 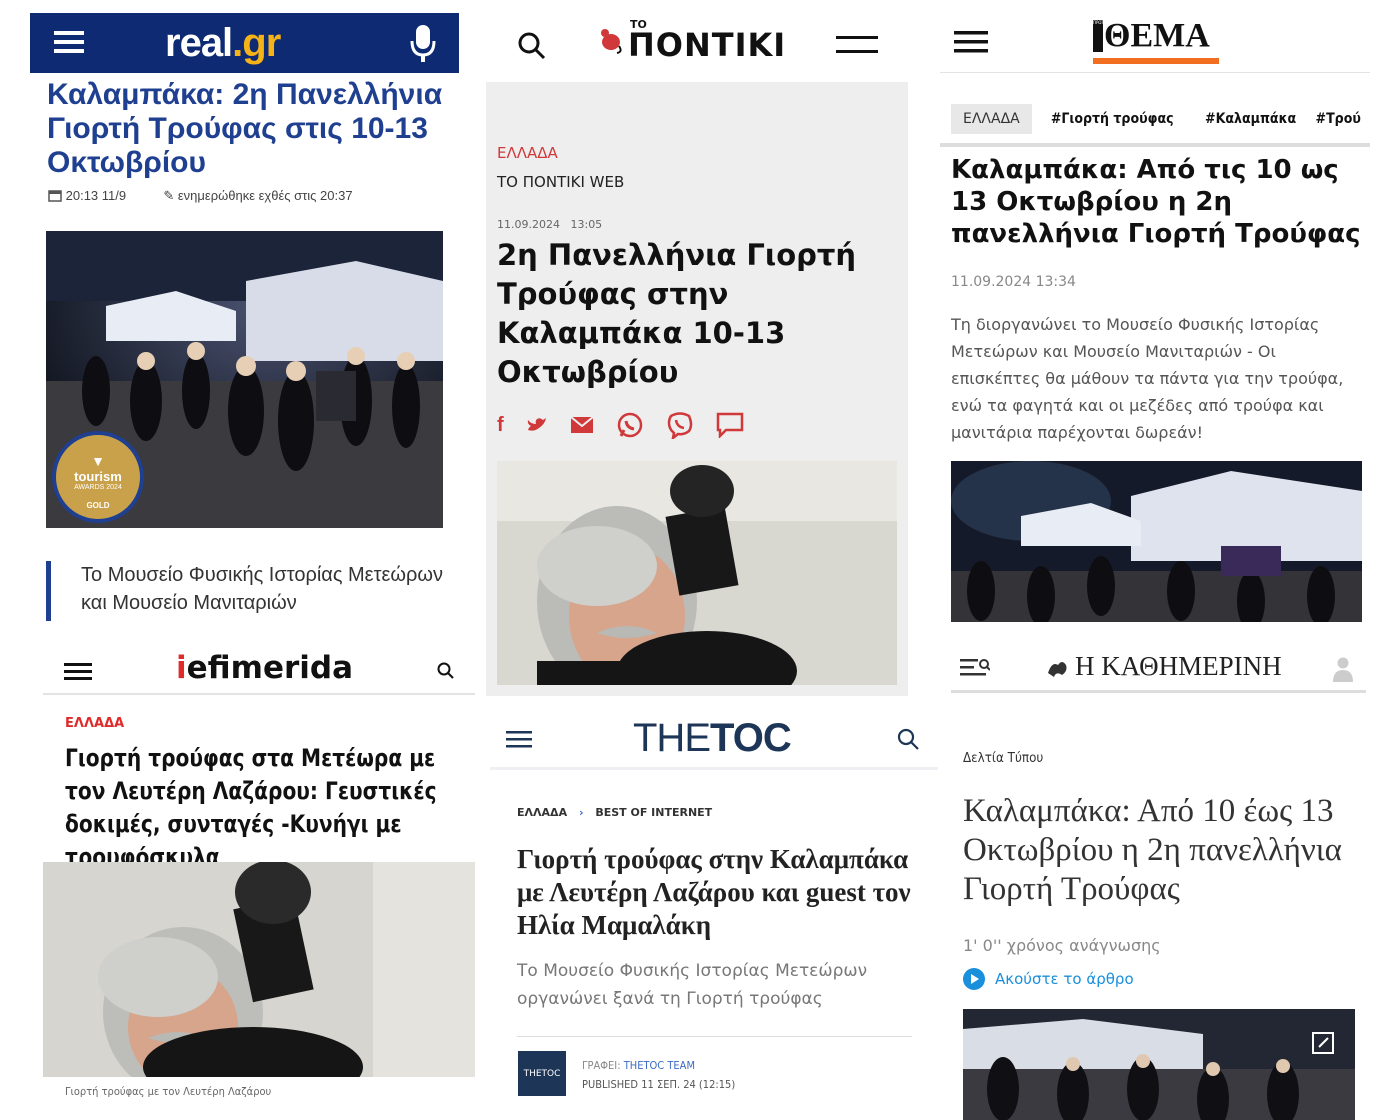 What do you see at coordinates (94, 723) in the screenshot?
I see `iefimerida-category: ΕΛΛΑΔΑ` at bounding box center [94, 723].